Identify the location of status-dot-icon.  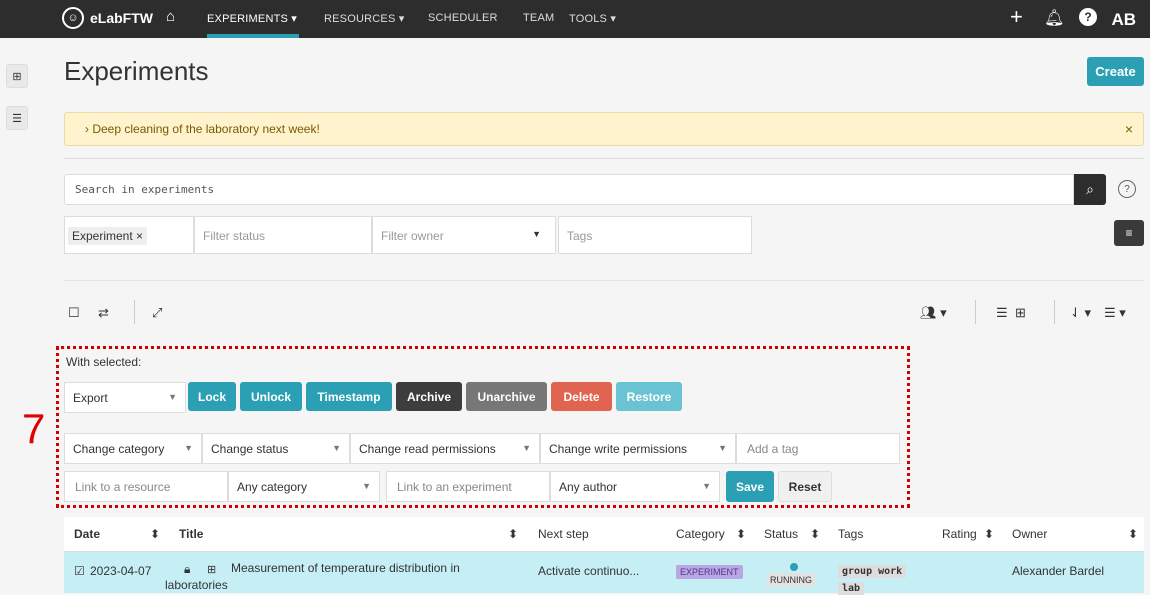
(794, 567).